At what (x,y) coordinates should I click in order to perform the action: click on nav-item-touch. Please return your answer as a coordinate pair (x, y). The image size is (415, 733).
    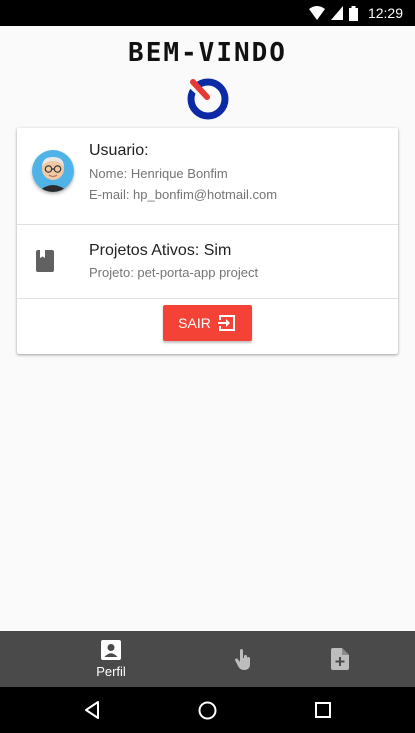
    Looking at the image, I should click on (243, 659).